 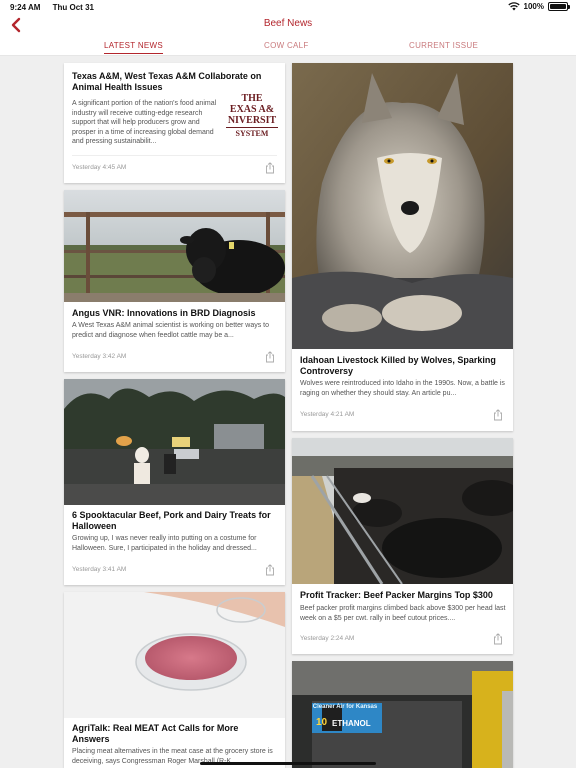 What do you see at coordinates (327, 414) in the screenshot?
I see `article-timestamp: Yesterday 4:21 AM` at bounding box center [327, 414].